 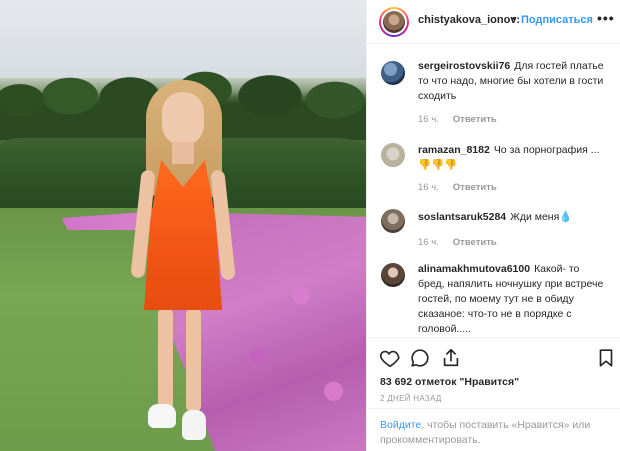 I want to click on comment-username: alinamakhmutova6100, so click(x=474, y=269).